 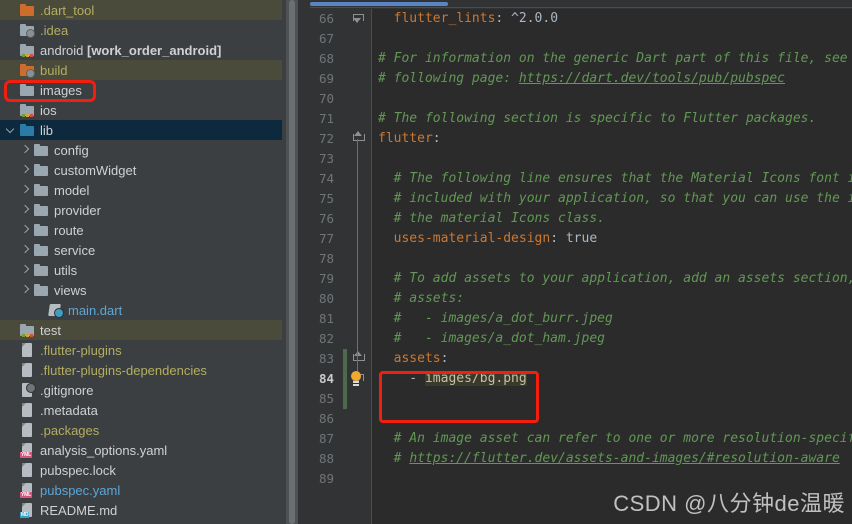 I want to click on tree-item-analysis-options-yaml: YML analysis_options.yaml, so click(x=143, y=450).